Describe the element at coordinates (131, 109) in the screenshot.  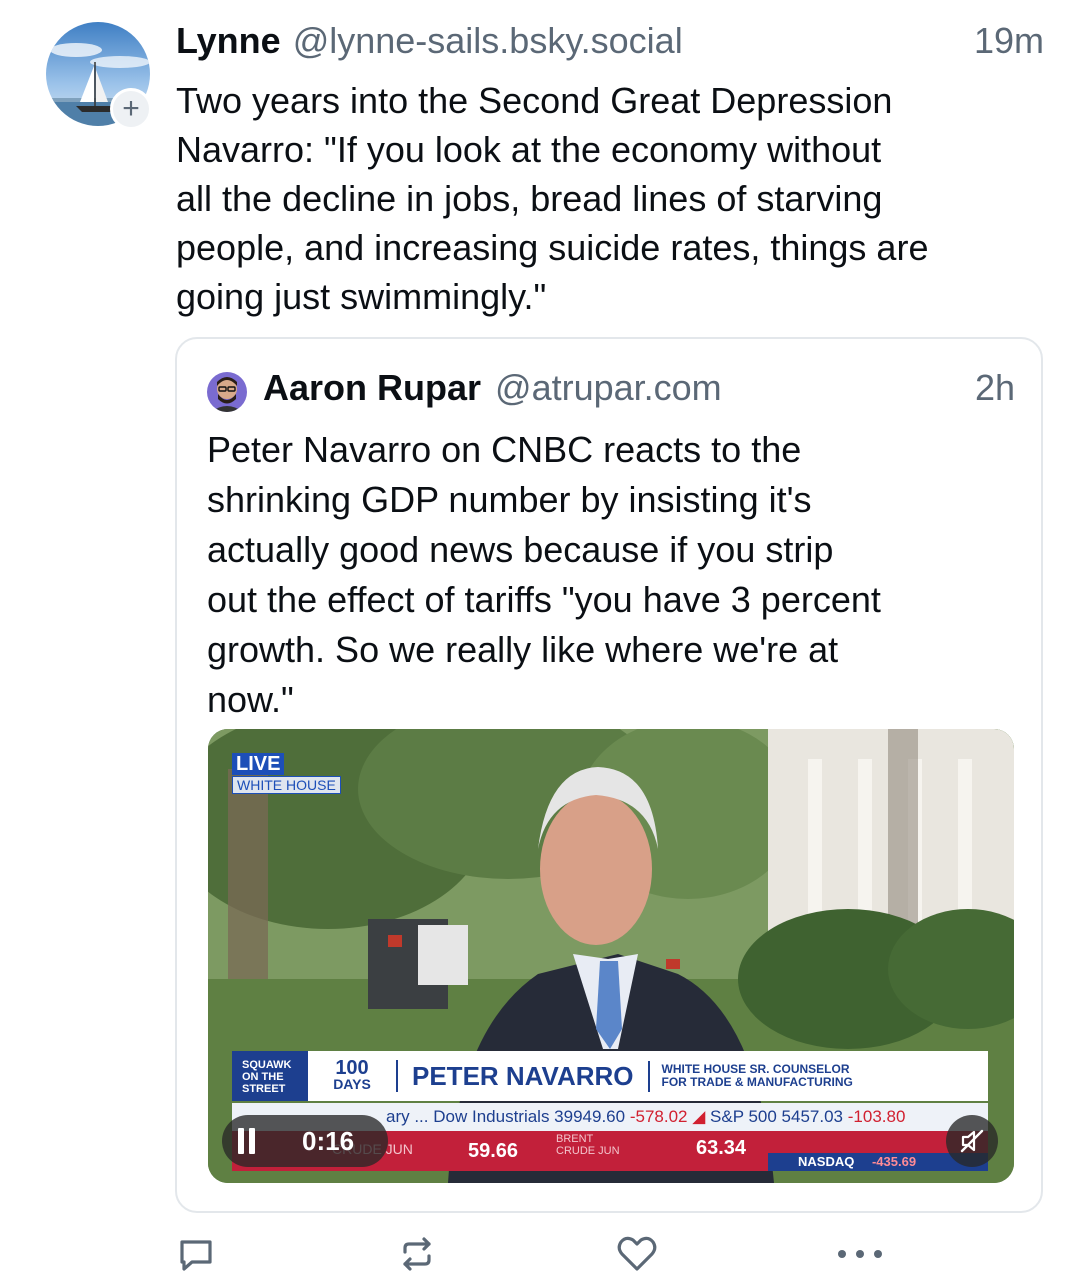
I see `follow-button: +` at that location.